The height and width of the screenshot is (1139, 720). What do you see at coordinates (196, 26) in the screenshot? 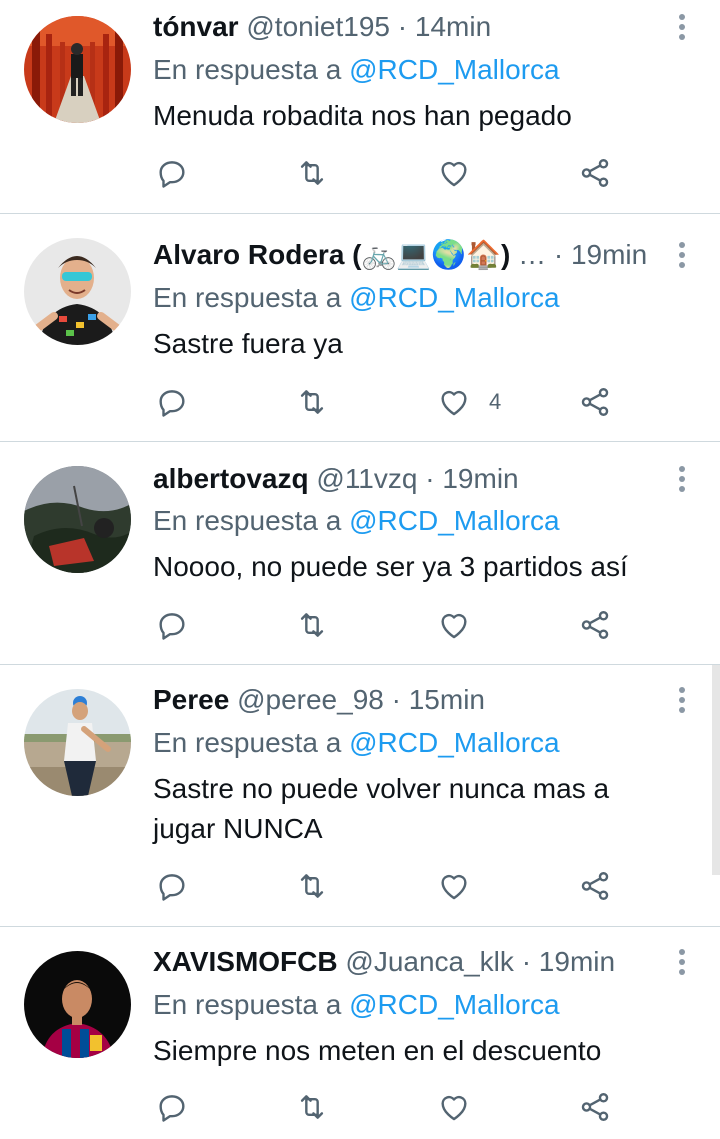
I see `display-name: tónvar` at bounding box center [196, 26].